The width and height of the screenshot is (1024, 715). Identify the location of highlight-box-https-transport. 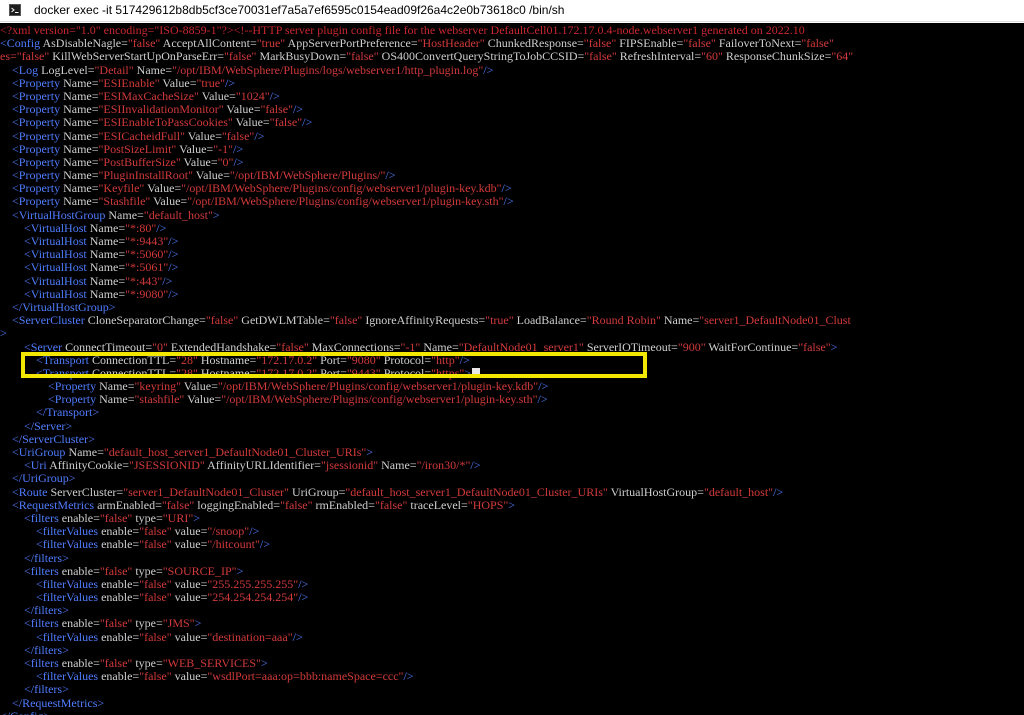
(334, 365).